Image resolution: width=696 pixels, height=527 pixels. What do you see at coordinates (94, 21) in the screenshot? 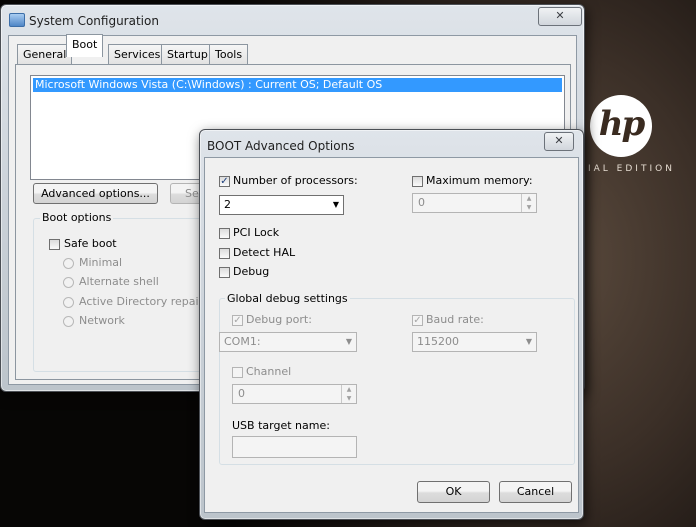
I see `window-title: System Configuration` at bounding box center [94, 21].